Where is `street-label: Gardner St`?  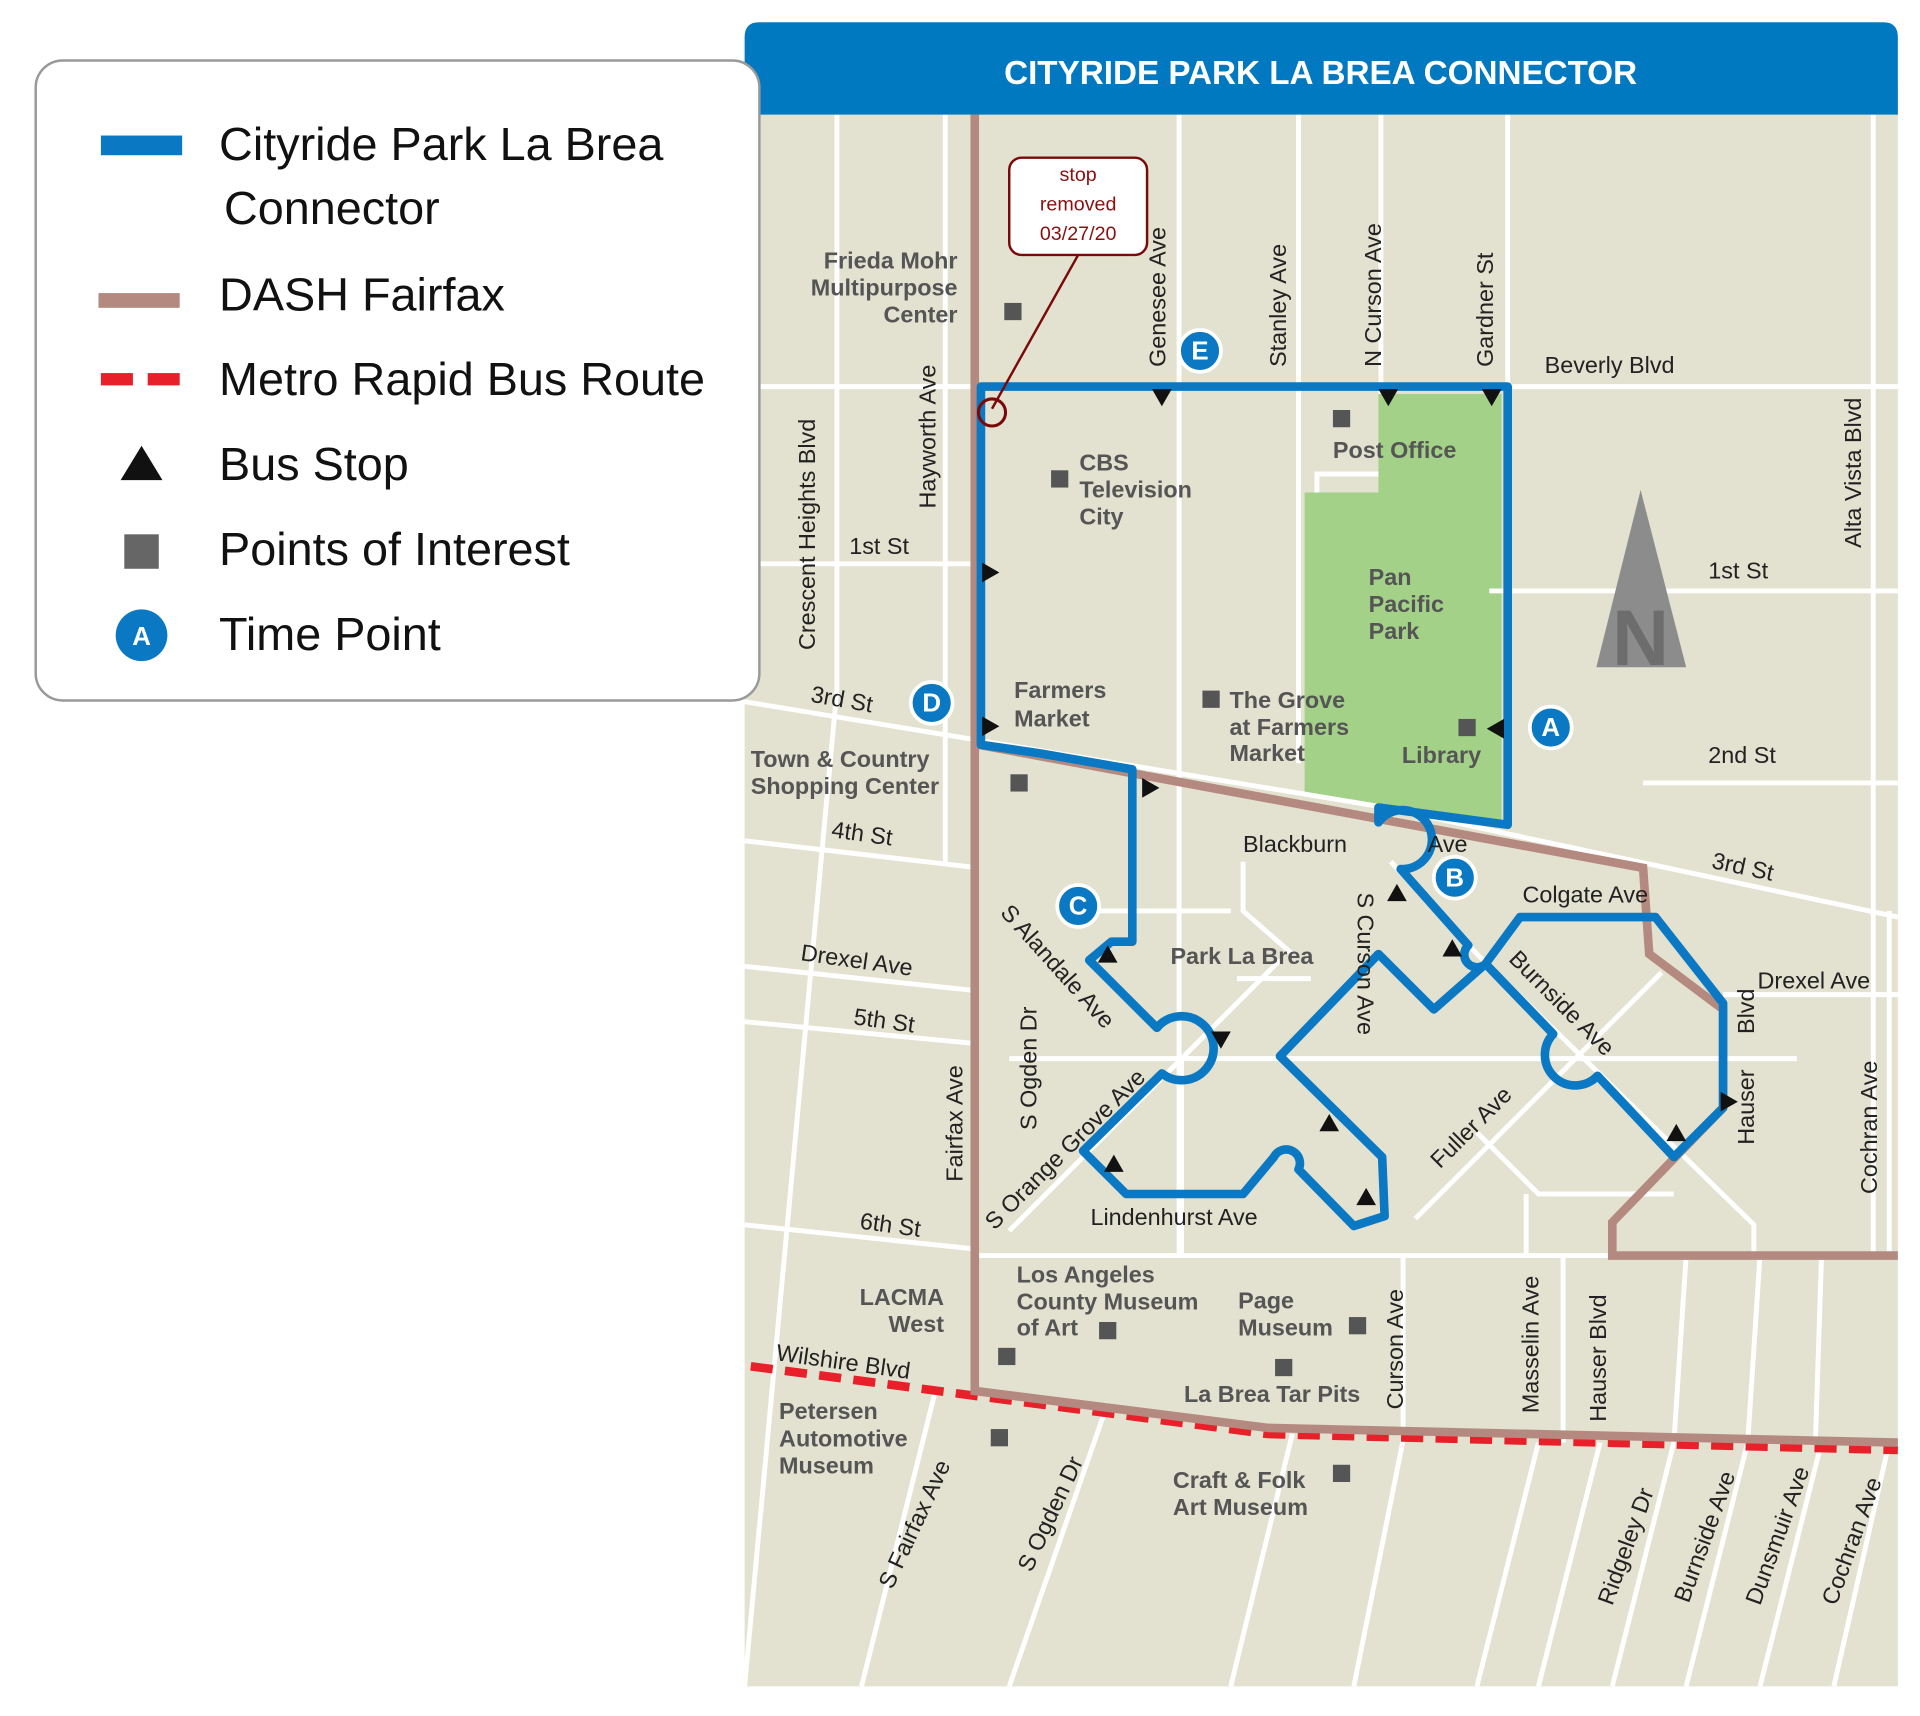
street-label: Gardner St is located at coordinates (1485, 309).